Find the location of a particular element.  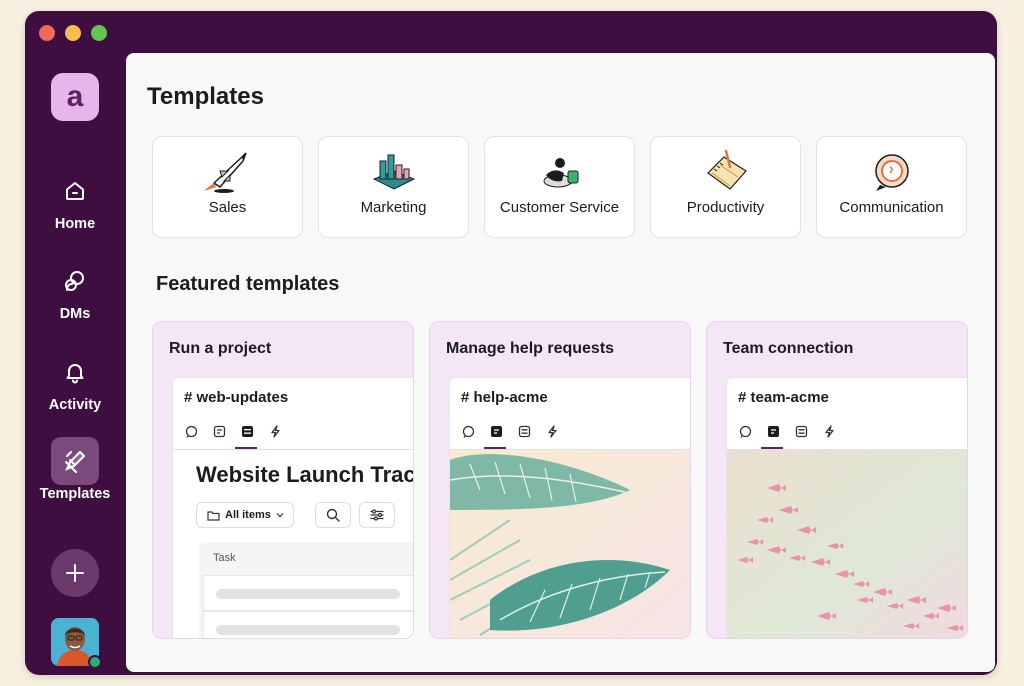

leaves-artwork is located at coordinates (570, 544).